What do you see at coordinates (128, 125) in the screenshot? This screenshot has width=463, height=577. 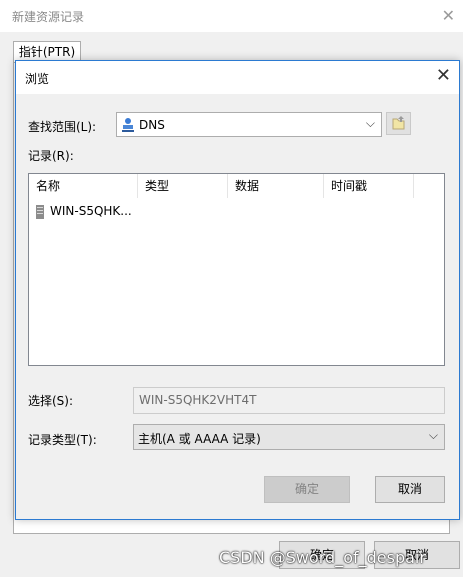 I see `dns-server-icon` at bounding box center [128, 125].